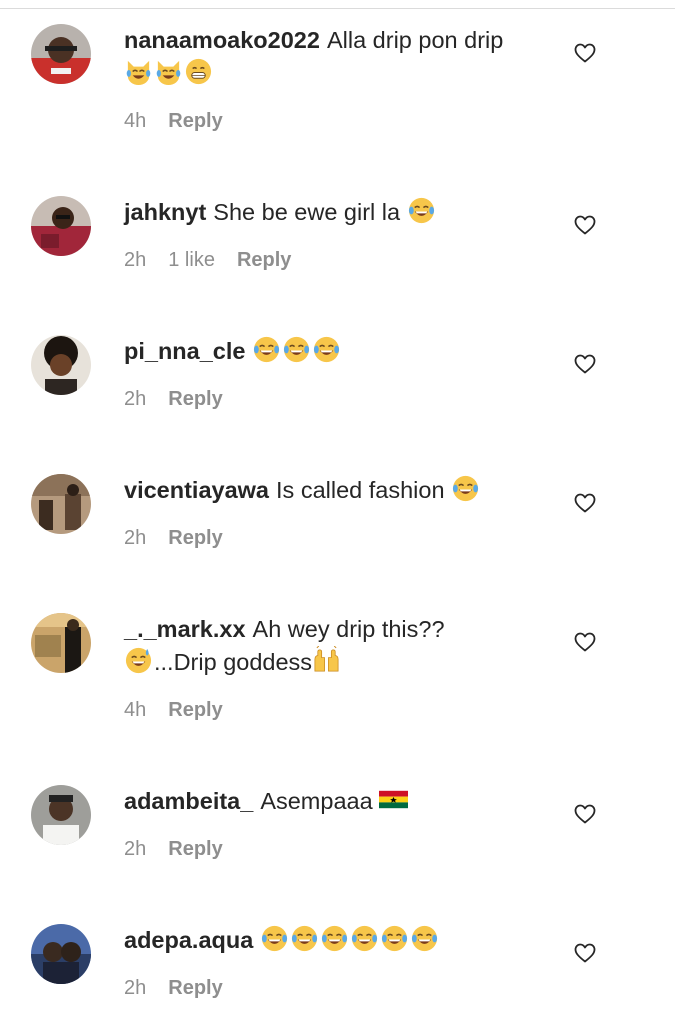  I want to click on comment-username: _._mark.xx, so click(185, 629).